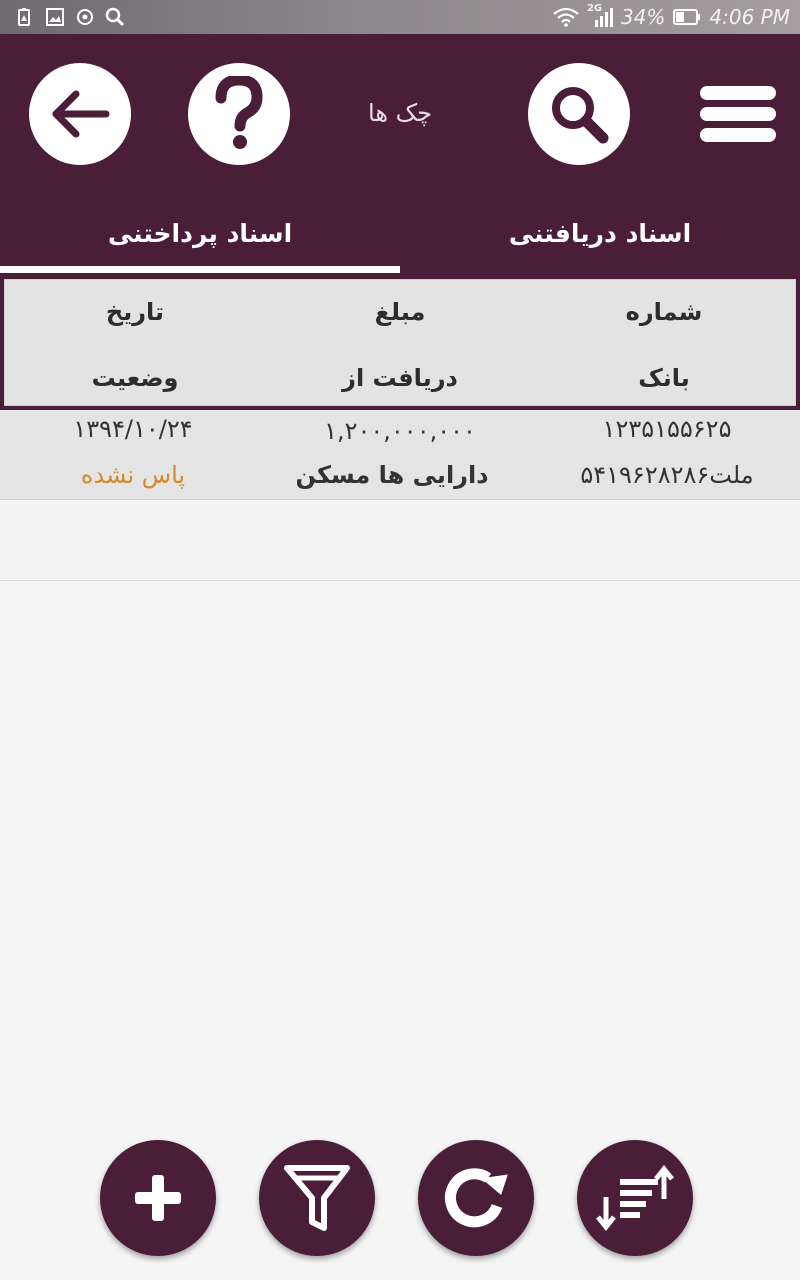 The height and width of the screenshot is (1280, 800). What do you see at coordinates (738, 93) in the screenshot?
I see `menu-icon` at bounding box center [738, 93].